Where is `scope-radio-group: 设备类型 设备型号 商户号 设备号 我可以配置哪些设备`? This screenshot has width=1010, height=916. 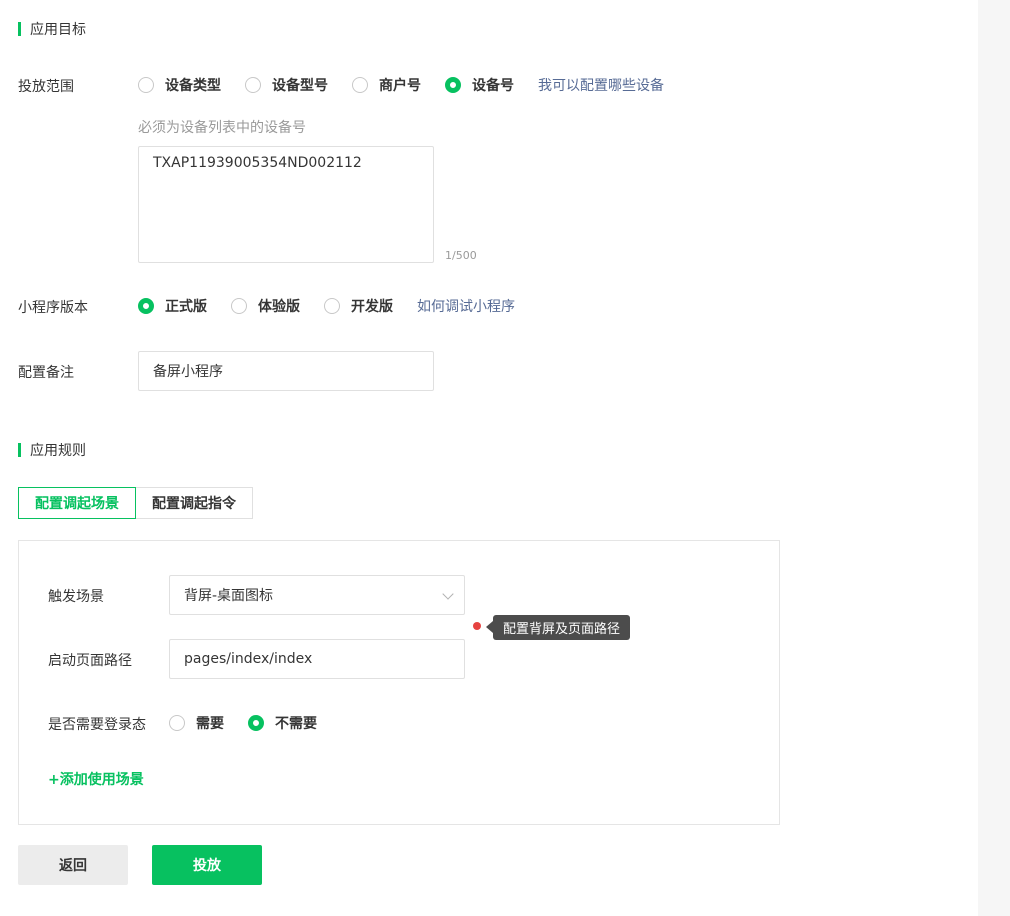
scope-radio-group: 设备类型 设备型号 商户号 设备号 我可以配置哪些设备 is located at coordinates (401, 85).